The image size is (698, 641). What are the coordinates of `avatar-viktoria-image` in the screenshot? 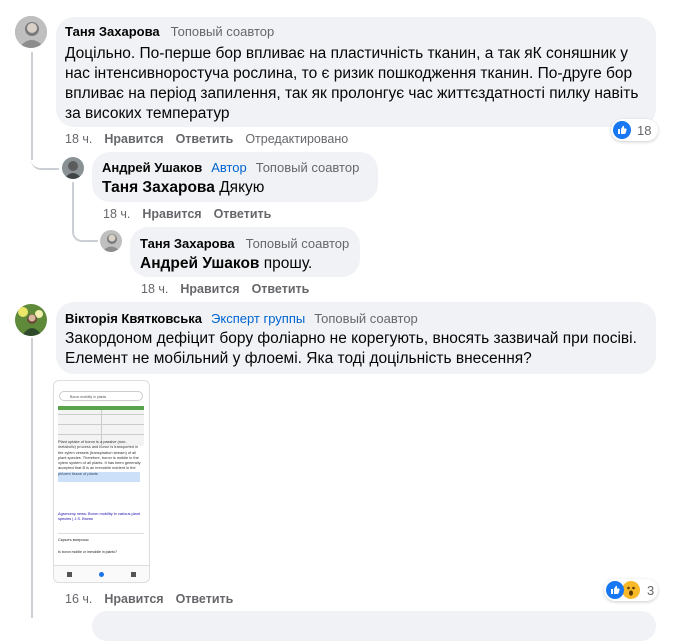 It's located at (31, 320).